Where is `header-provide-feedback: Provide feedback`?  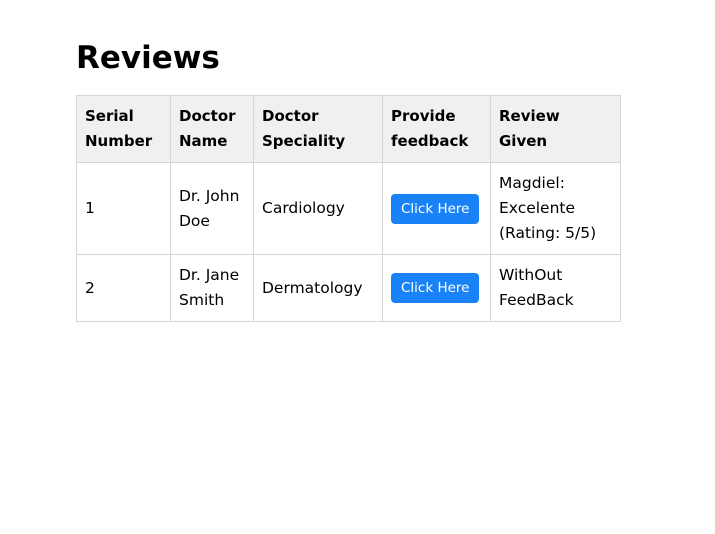
header-provide-feedback: Provide feedback is located at coordinates (436, 129).